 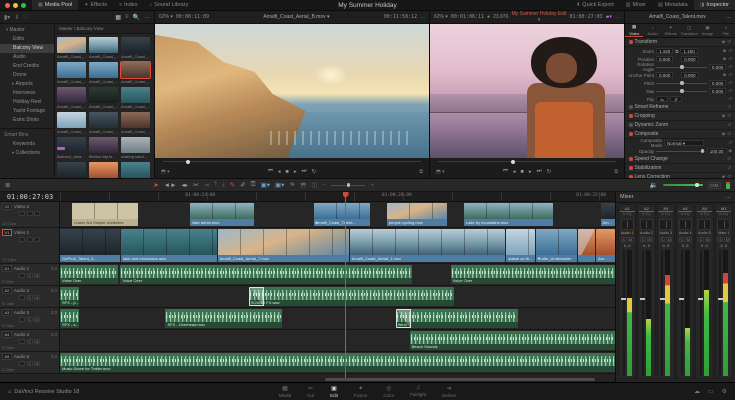 What do you see at coordinates (681, 83) in the screenshot?
I see `pitch-slider` at bounding box center [681, 83].